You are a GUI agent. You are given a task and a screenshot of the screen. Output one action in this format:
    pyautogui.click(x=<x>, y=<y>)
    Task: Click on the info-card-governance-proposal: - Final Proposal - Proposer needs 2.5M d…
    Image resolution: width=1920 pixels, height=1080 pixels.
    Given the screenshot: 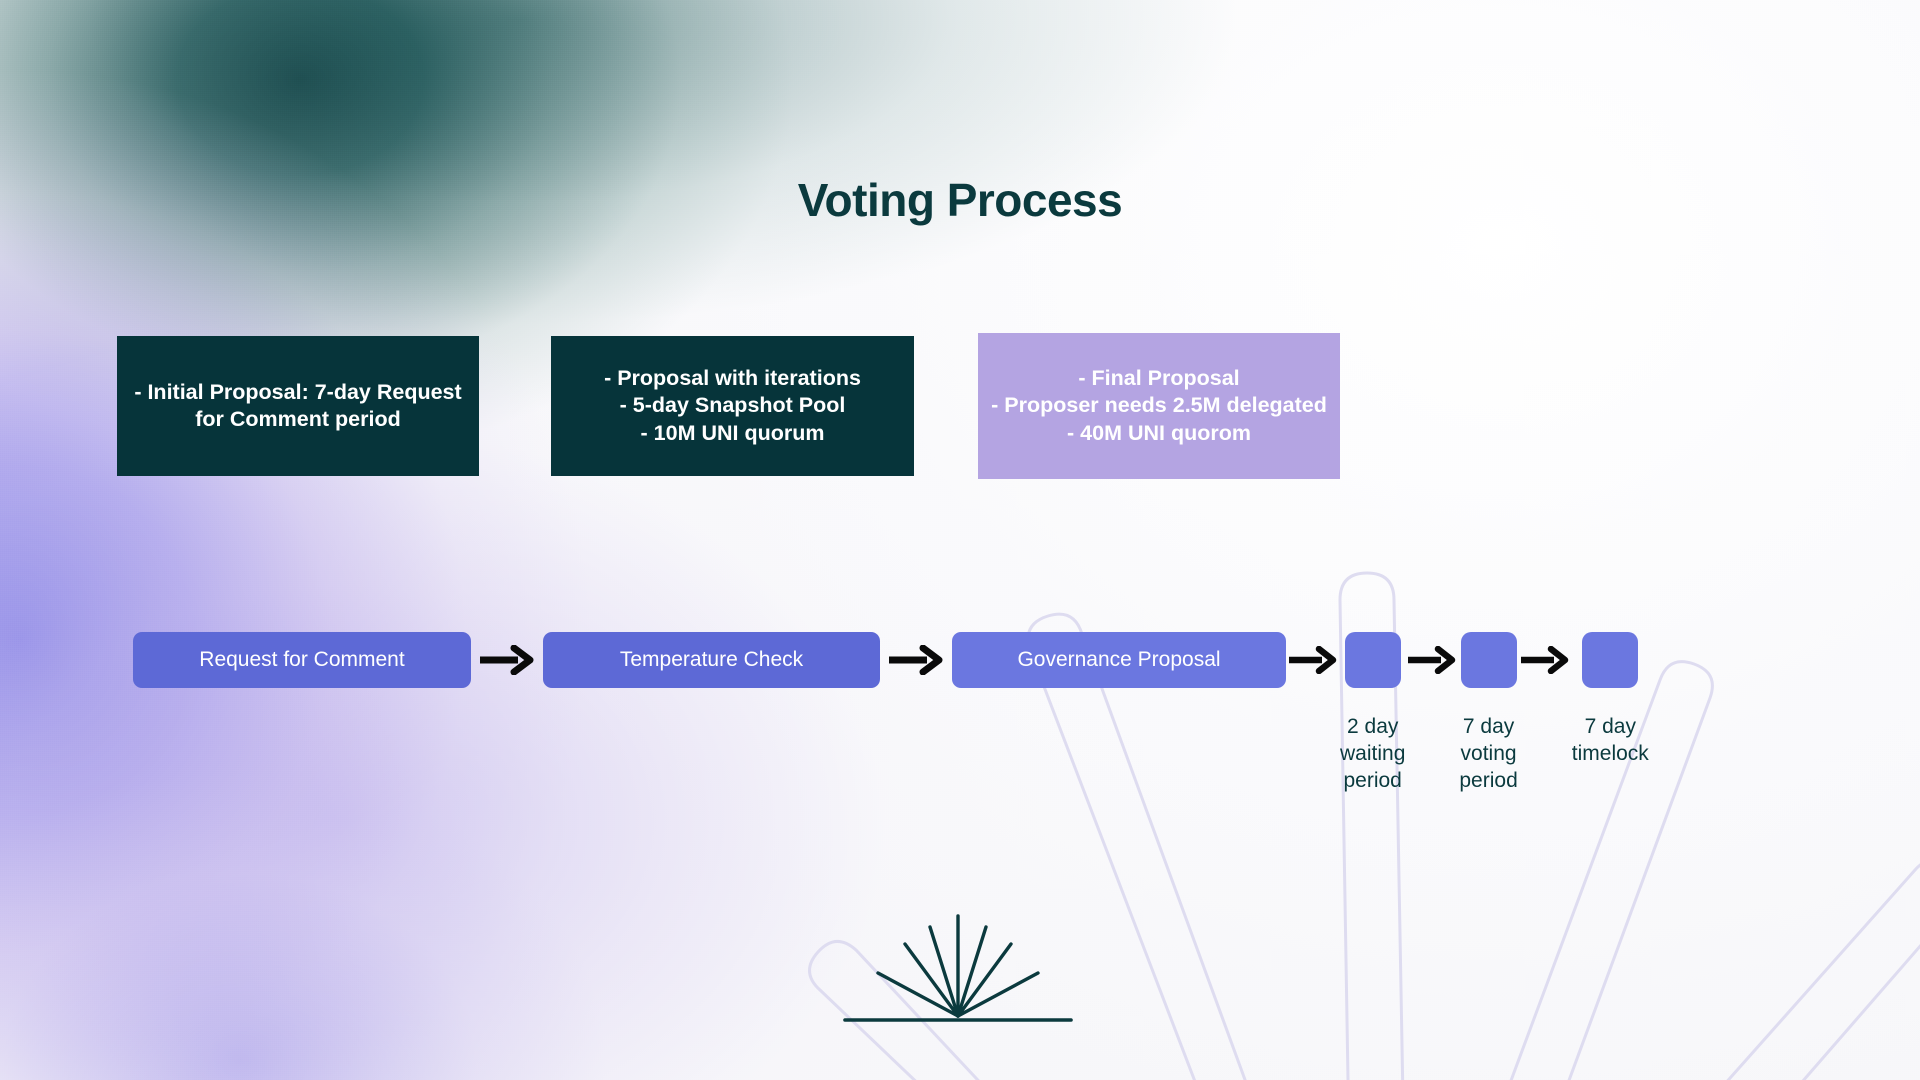 What is the action you would take?
    pyautogui.click(x=1159, y=406)
    